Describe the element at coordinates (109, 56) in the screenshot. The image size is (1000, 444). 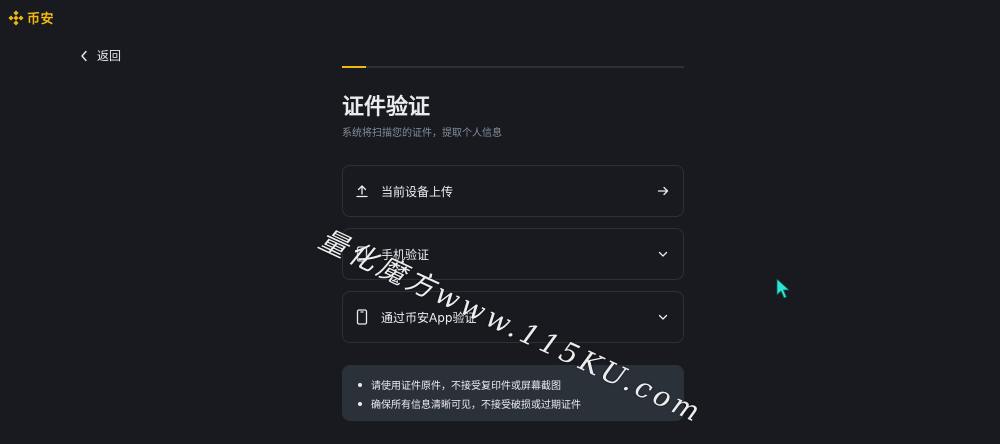
I see `back-label: 返回` at that location.